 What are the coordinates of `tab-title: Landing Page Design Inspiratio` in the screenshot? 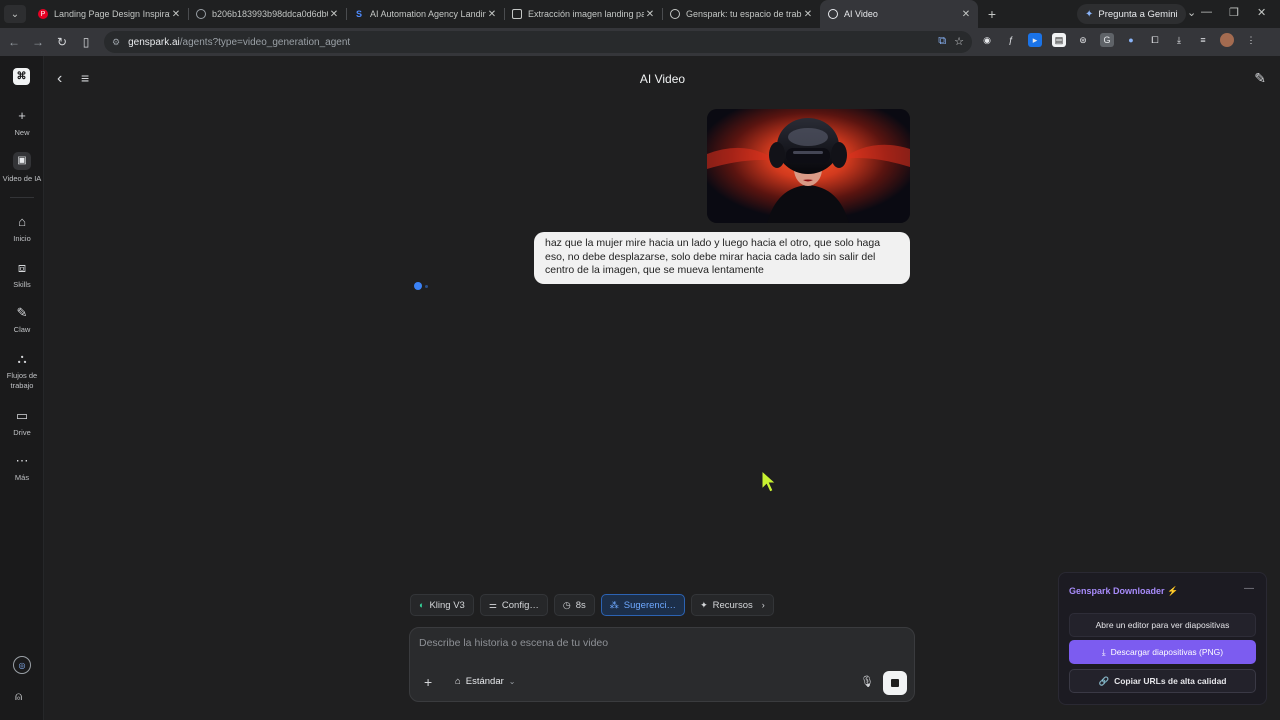 It's located at (112, 14).